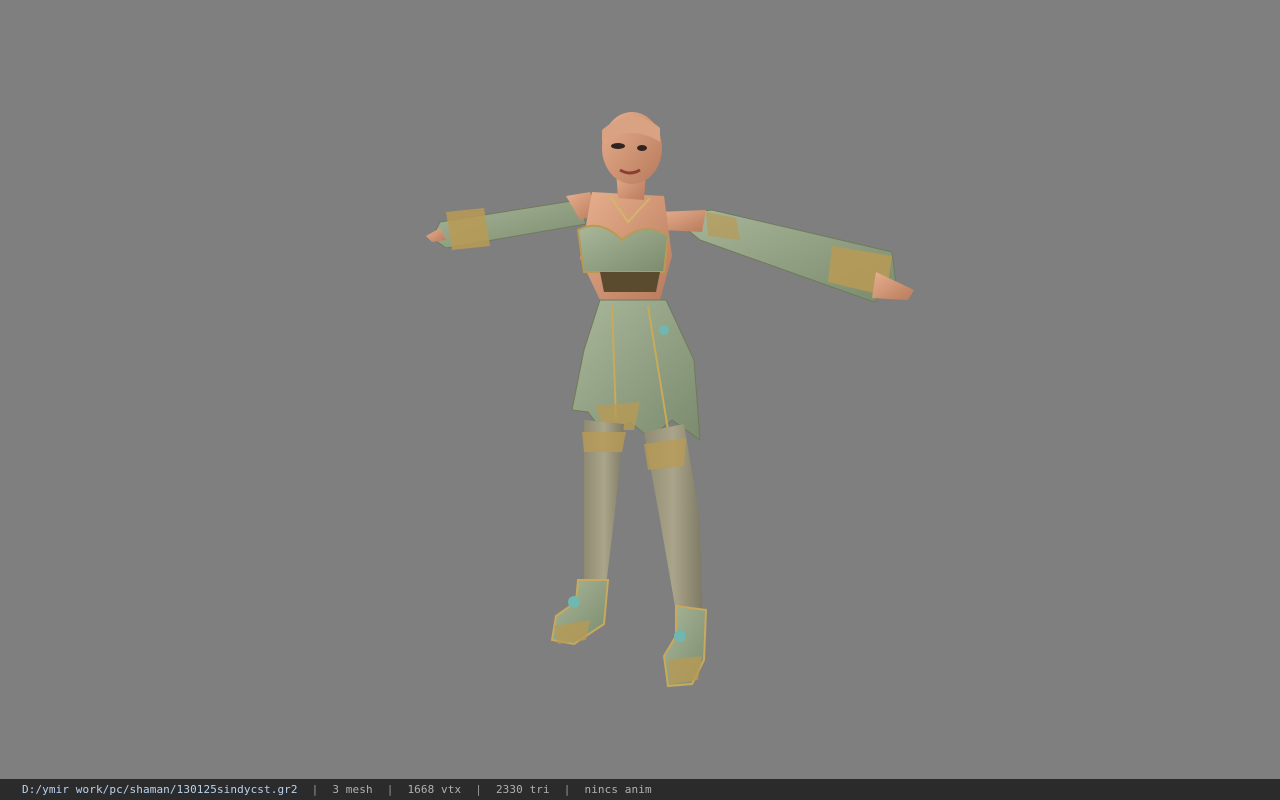 The image size is (1280, 800). I want to click on vertex-count: 1668 vtx, so click(434, 789).